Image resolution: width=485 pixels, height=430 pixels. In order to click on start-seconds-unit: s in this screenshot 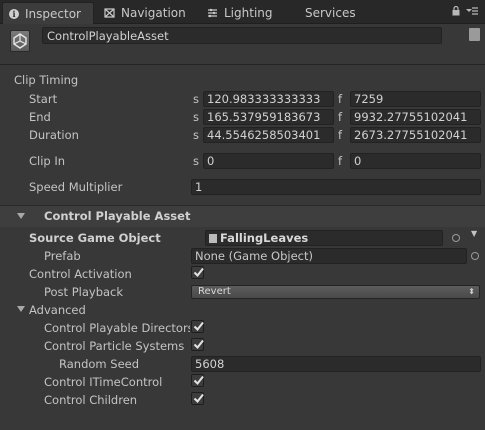, I will do `click(196, 99)`.